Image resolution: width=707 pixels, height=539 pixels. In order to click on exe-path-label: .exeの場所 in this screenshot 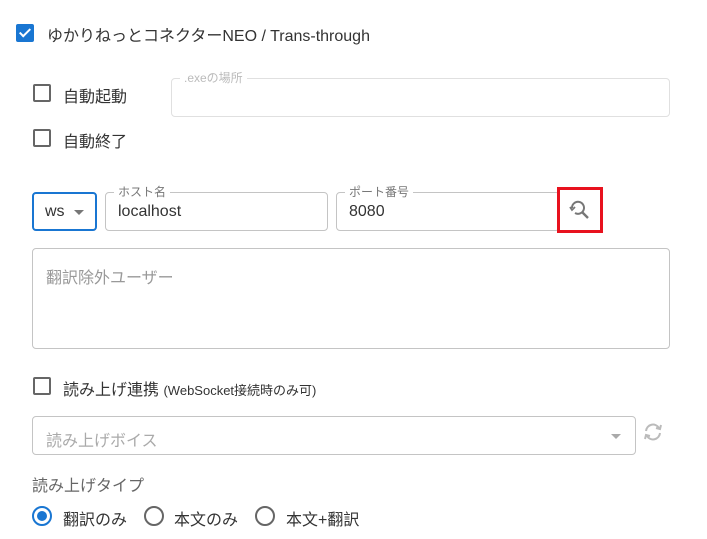, I will do `click(213, 78)`.